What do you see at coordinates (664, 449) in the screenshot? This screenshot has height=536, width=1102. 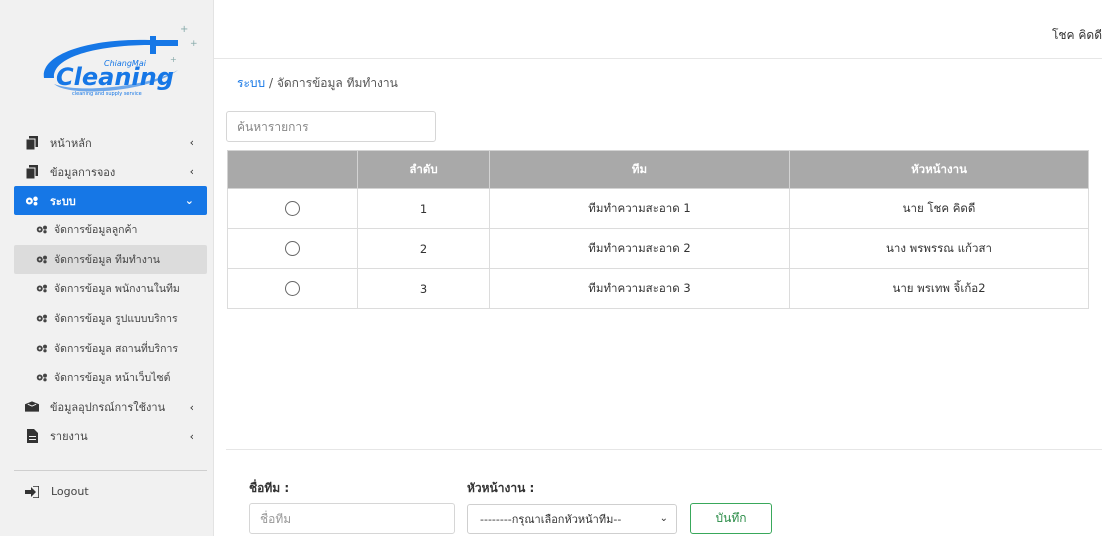 I see `form-divider` at bounding box center [664, 449].